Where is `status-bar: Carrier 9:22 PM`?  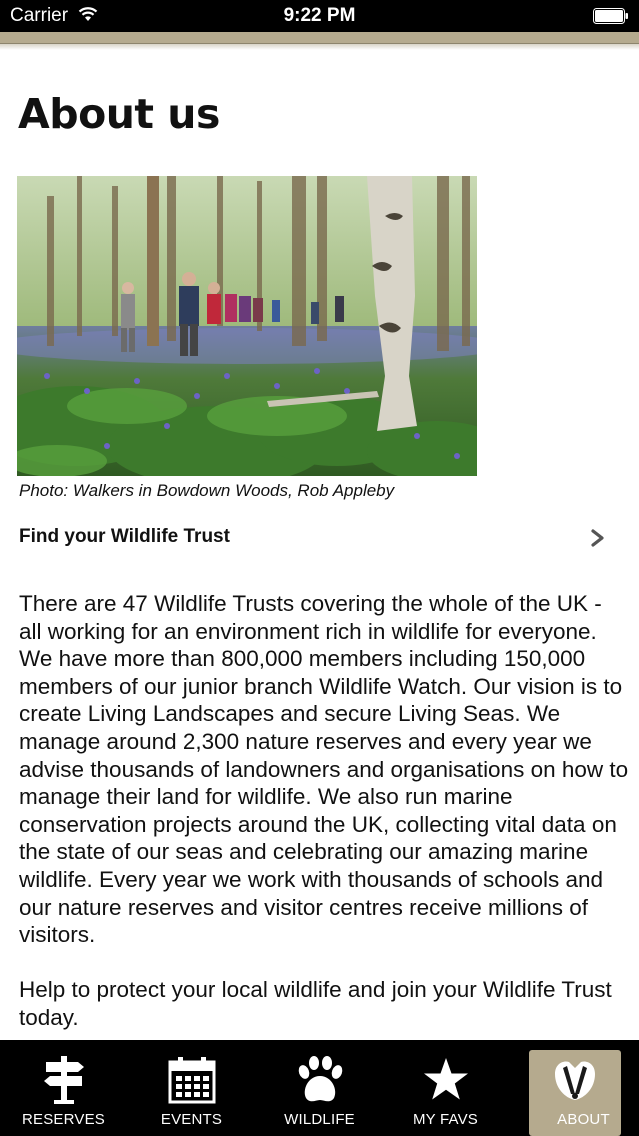
status-bar: Carrier 9:22 PM is located at coordinates (319, 16).